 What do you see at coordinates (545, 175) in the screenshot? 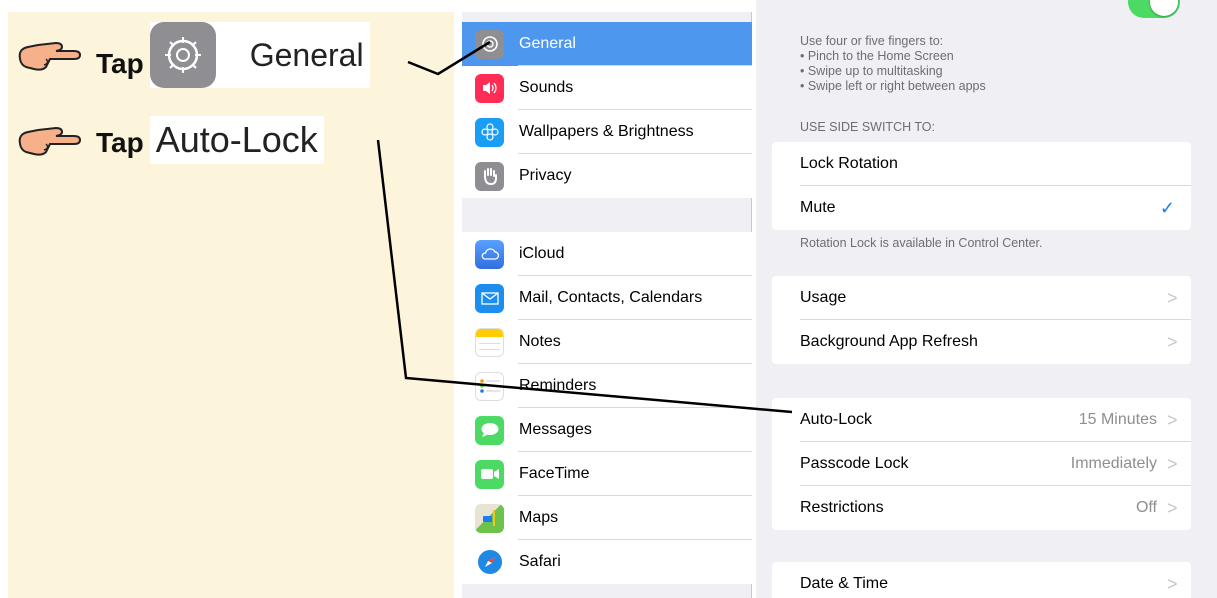
I see `sidebar-item-label: Privacy` at bounding box center [545, 175].